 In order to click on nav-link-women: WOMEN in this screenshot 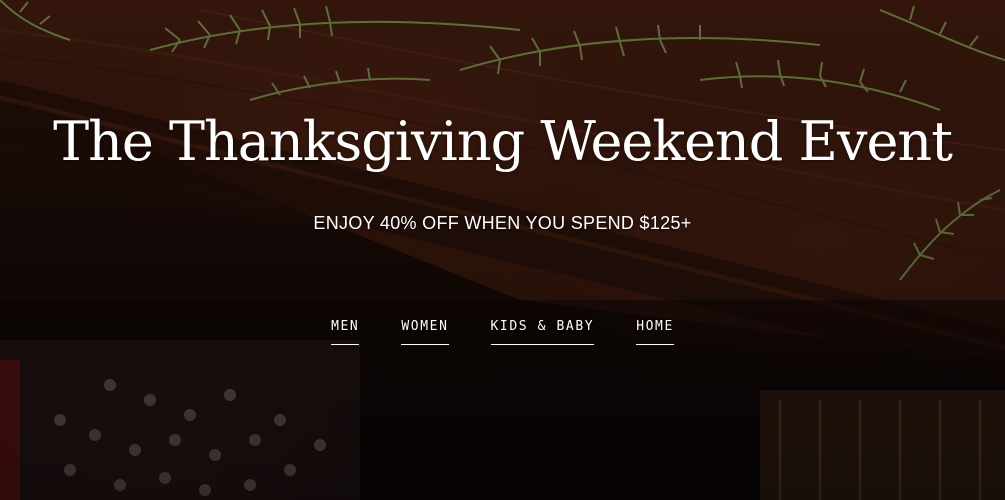, I will do `click(425, 330)`.